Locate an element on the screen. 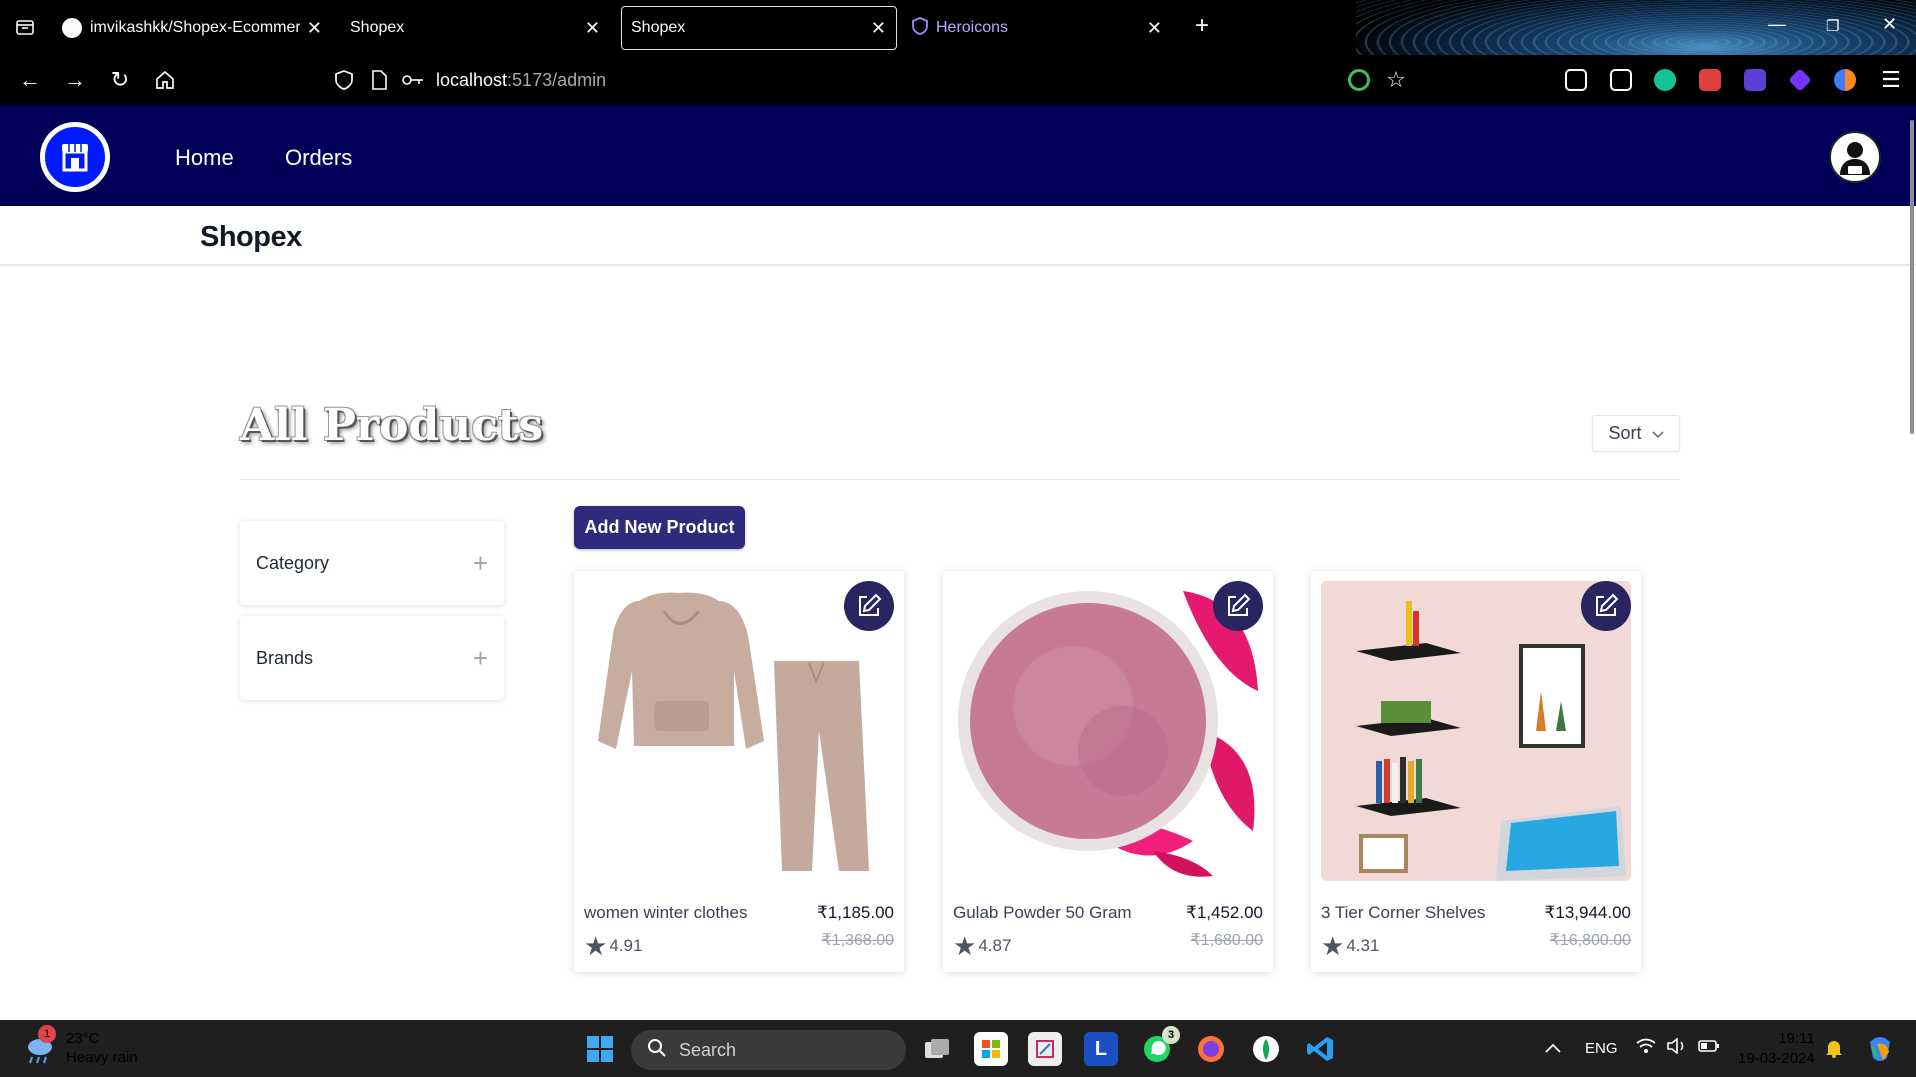 Image resolution: width=1916 pixels, height=1077 pixels. sort-dropdown: Sort is located at coordinates (1636, 433).